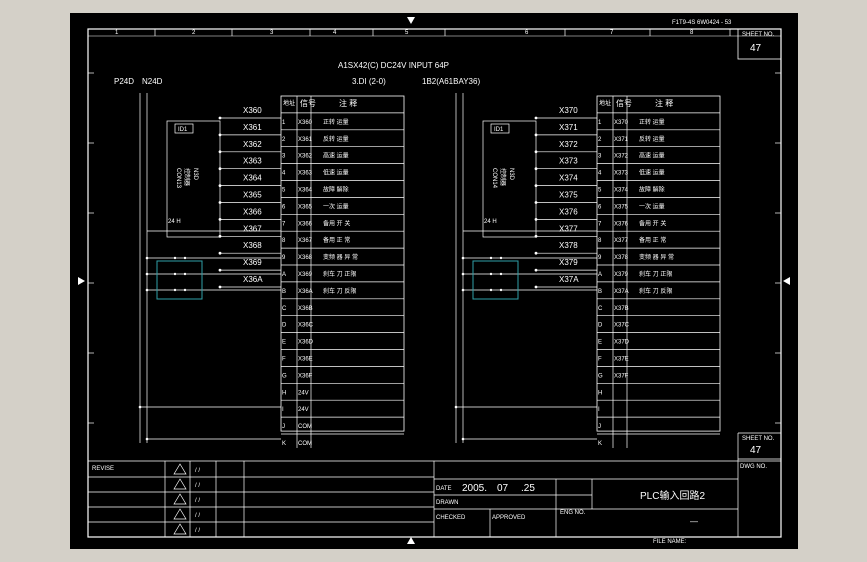 This screenshot has height=562, width=867. Describe the element at coordinates (174, 222) in the screenshot. I see `terminal-label: 24 H` at that location.